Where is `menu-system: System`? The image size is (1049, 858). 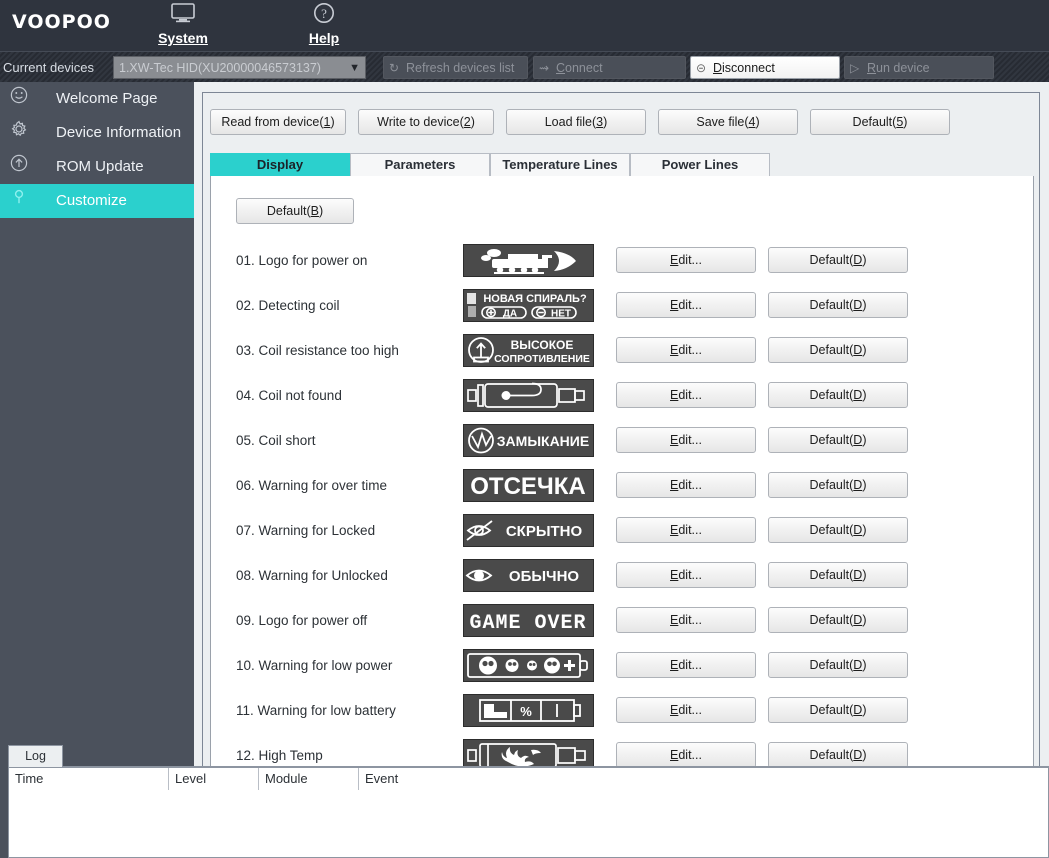 menu-system: System is located at coordinates (183, 24).